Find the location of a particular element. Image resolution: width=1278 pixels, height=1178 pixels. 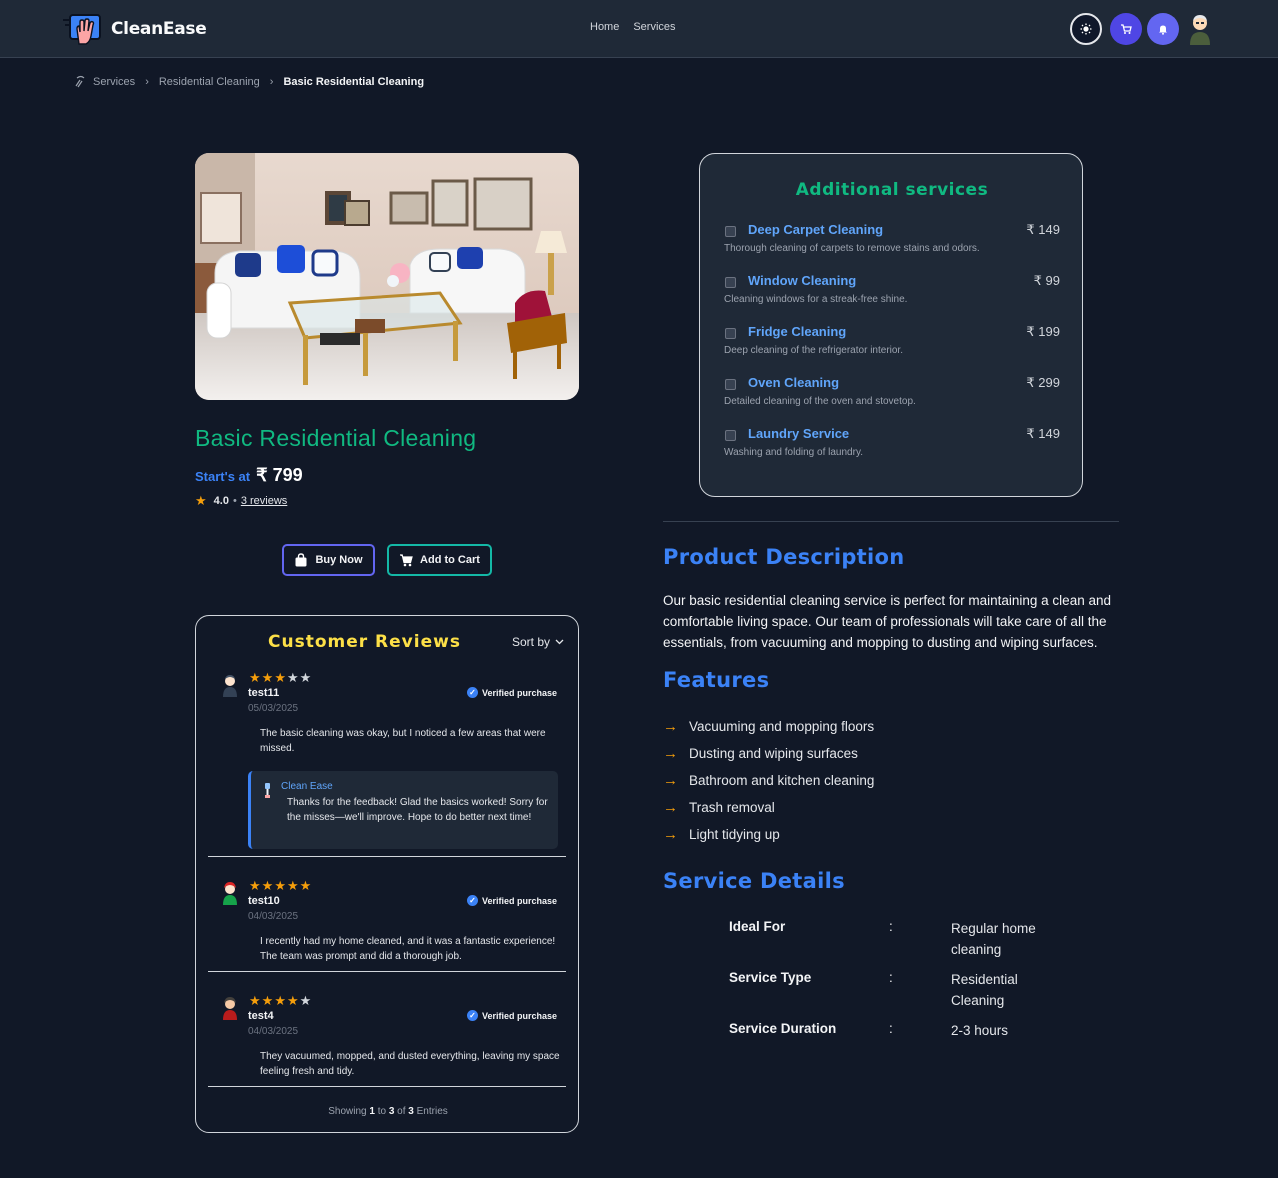

nav-services-link: Services is located at coordinates (654, 27).